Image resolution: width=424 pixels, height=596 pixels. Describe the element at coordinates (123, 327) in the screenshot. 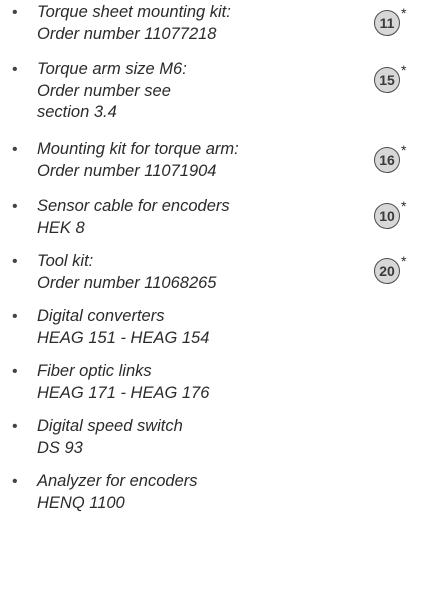

I see `list-item-text: Digital converters HEAG 151 - HEAG 154` at that location.